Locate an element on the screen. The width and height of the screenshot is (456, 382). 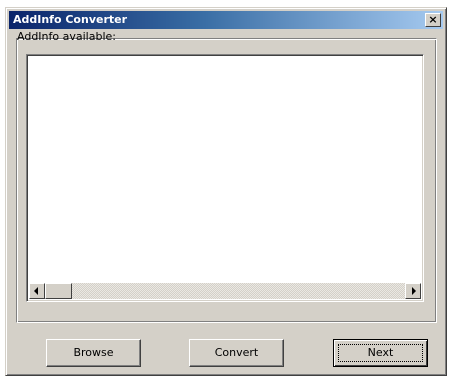
scroll-left-button is located at coordinates (37, 291).